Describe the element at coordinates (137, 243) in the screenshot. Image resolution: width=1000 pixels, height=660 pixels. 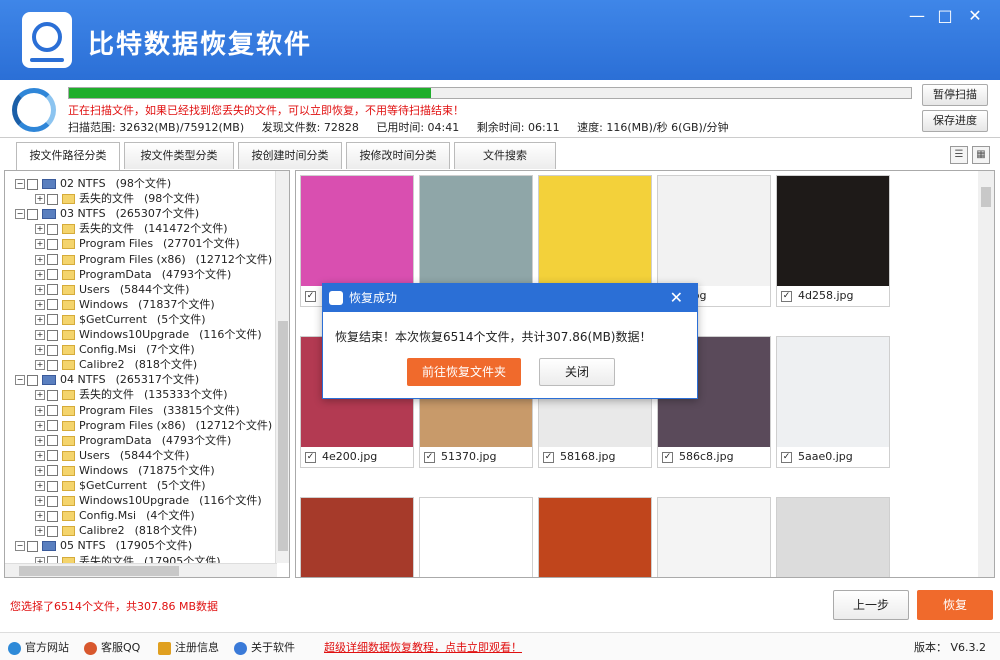
I see `tree-node: + Program Files (27701个文件)` at that location.